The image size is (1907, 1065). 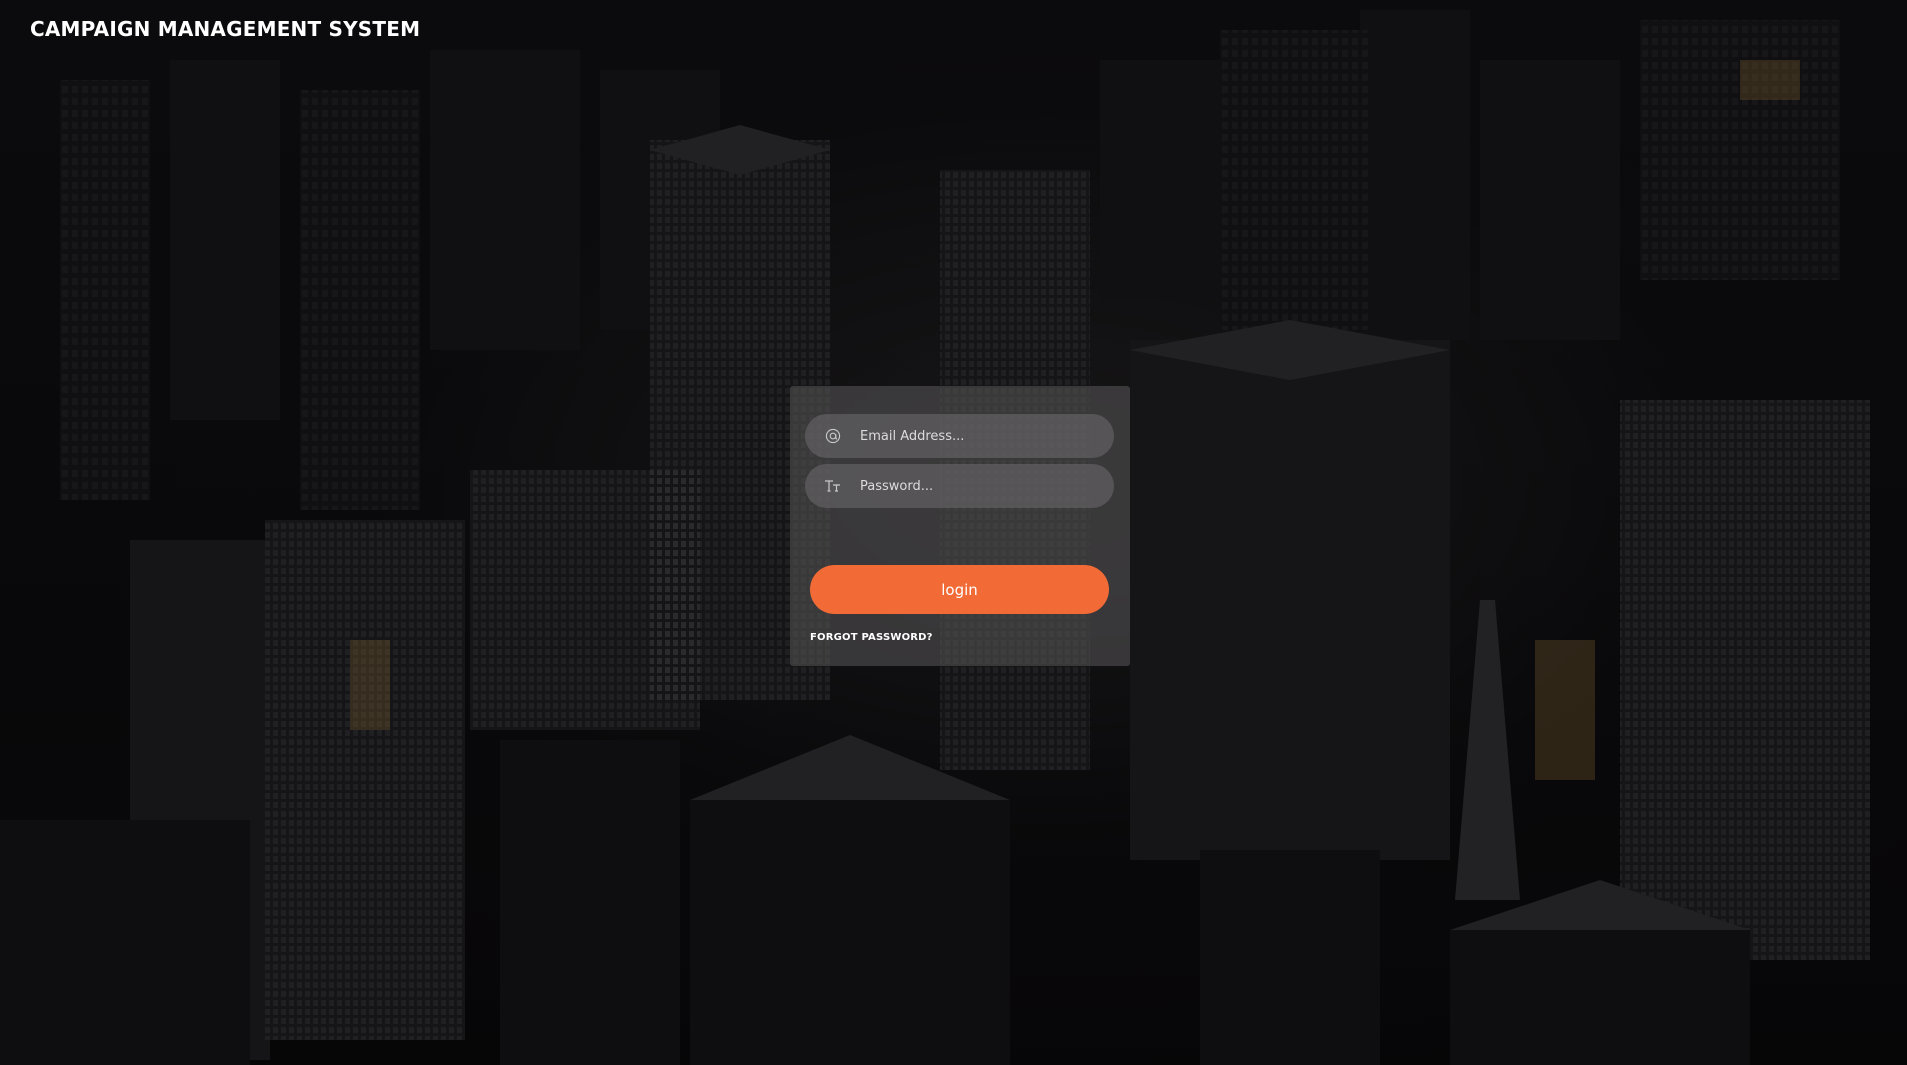 What do you see at coordinates (871, 637) in the screenshot?
I see `forgot-password-link: FORGOT PASSWORD?` at bounding box center [871, 637].